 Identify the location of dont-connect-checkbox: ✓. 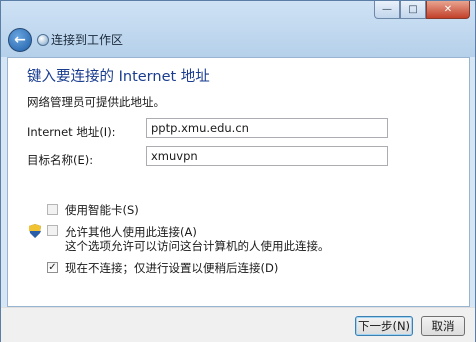
(52, 267).